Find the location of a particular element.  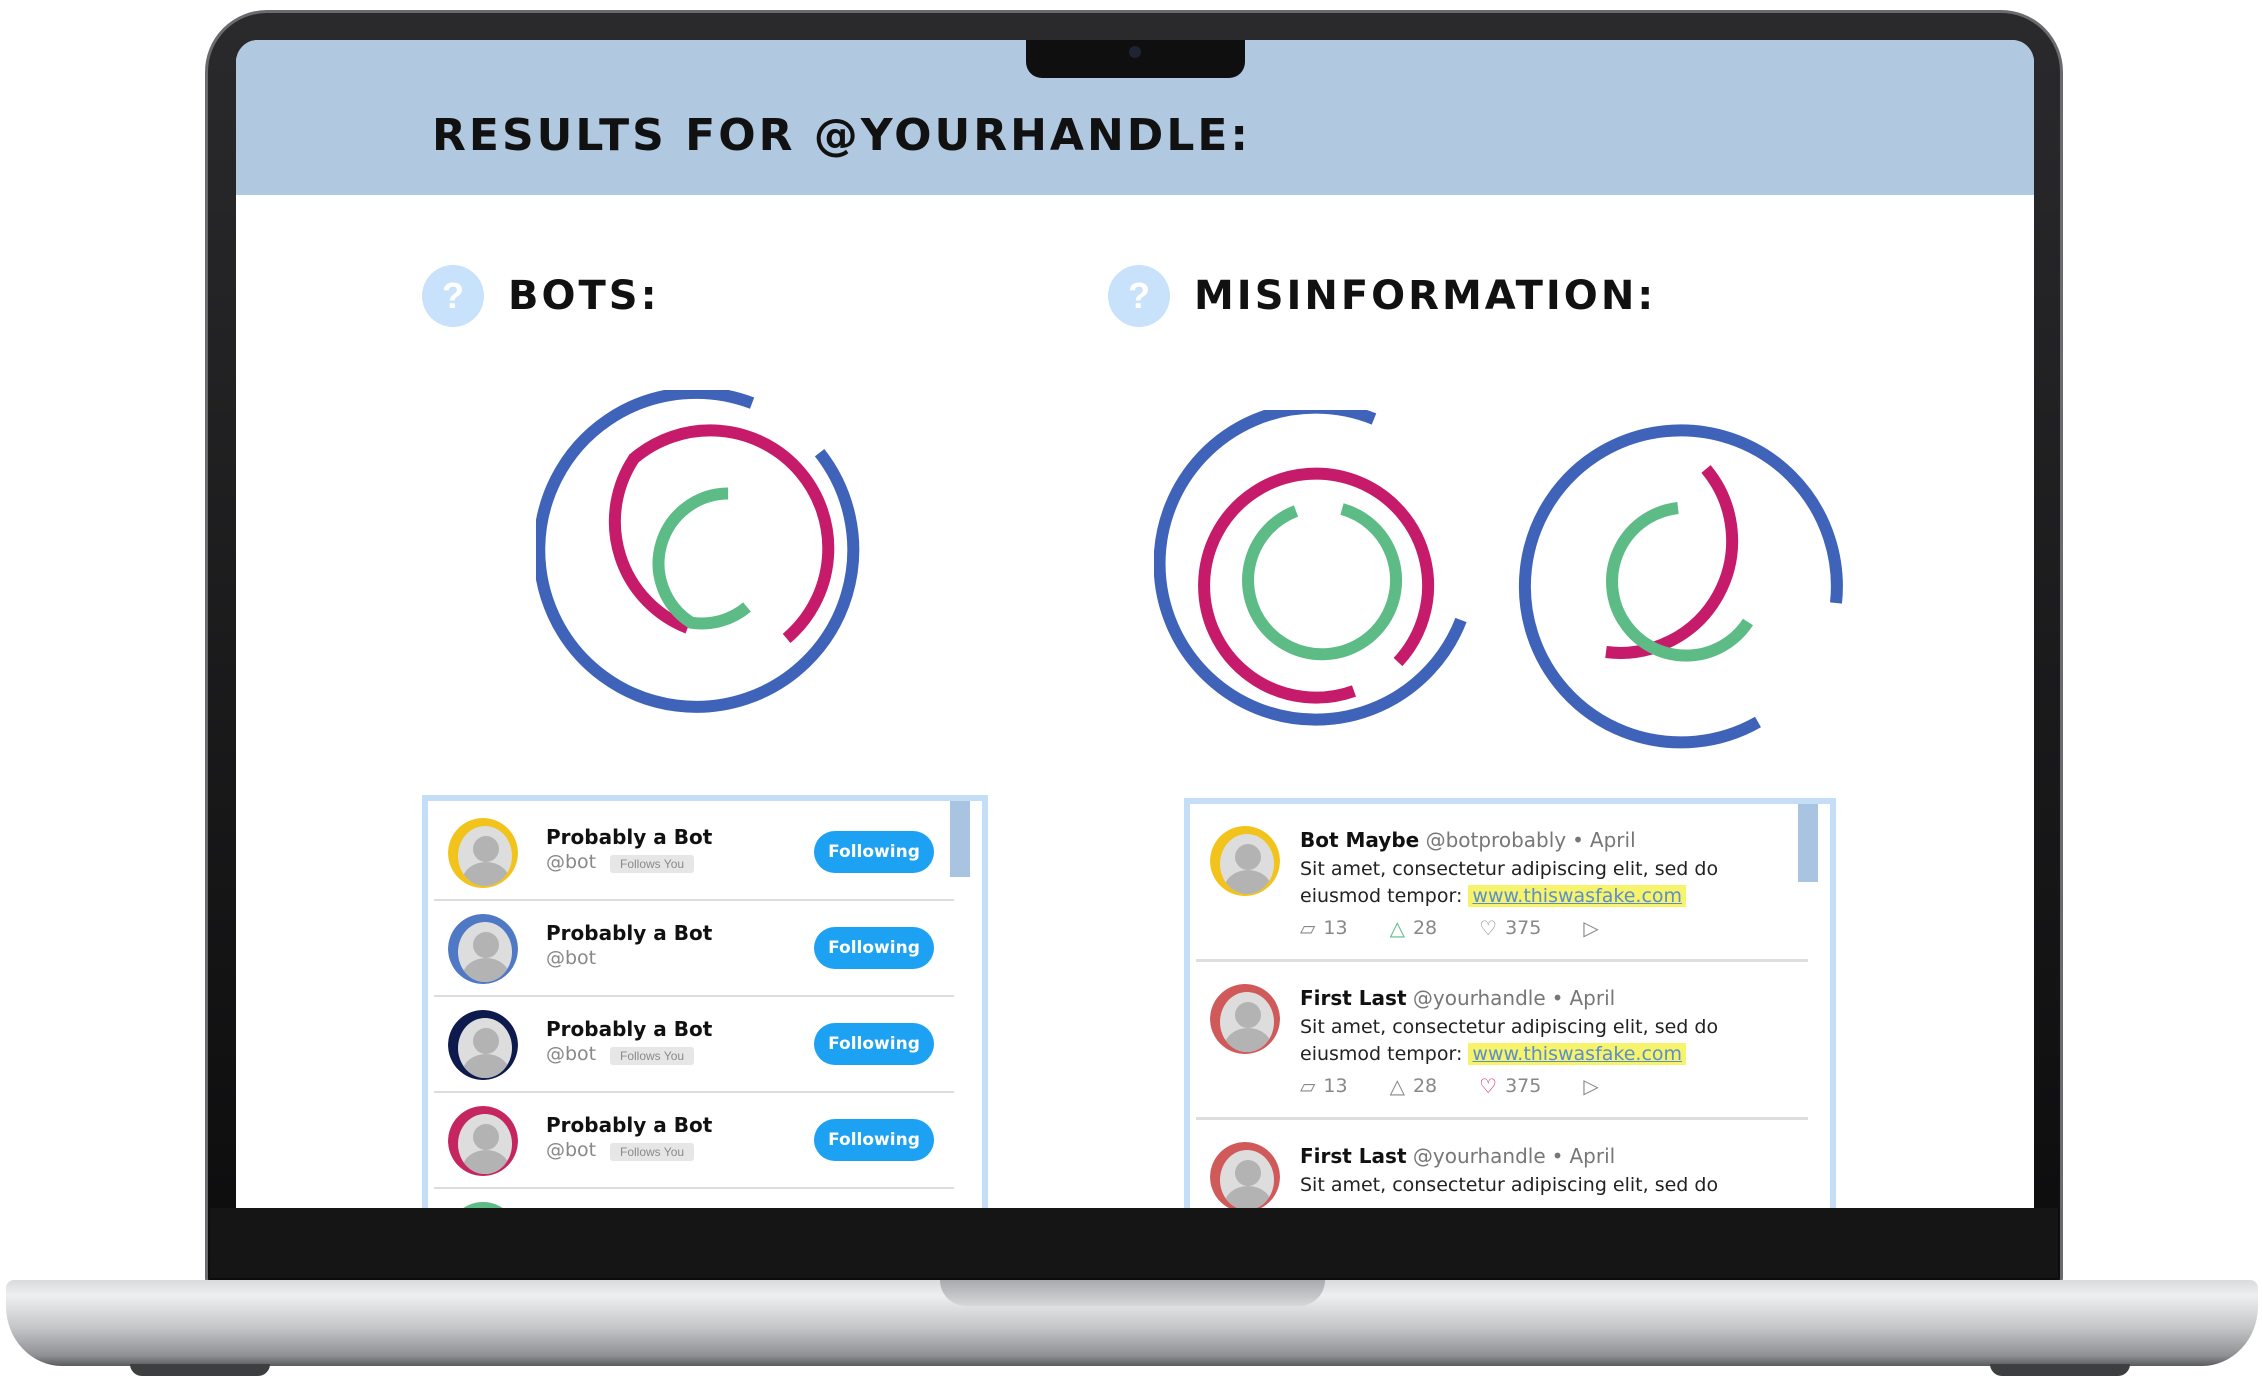

misinformation-section-header: ? MISINFORMATION: is located at coordinates (1382, 296).